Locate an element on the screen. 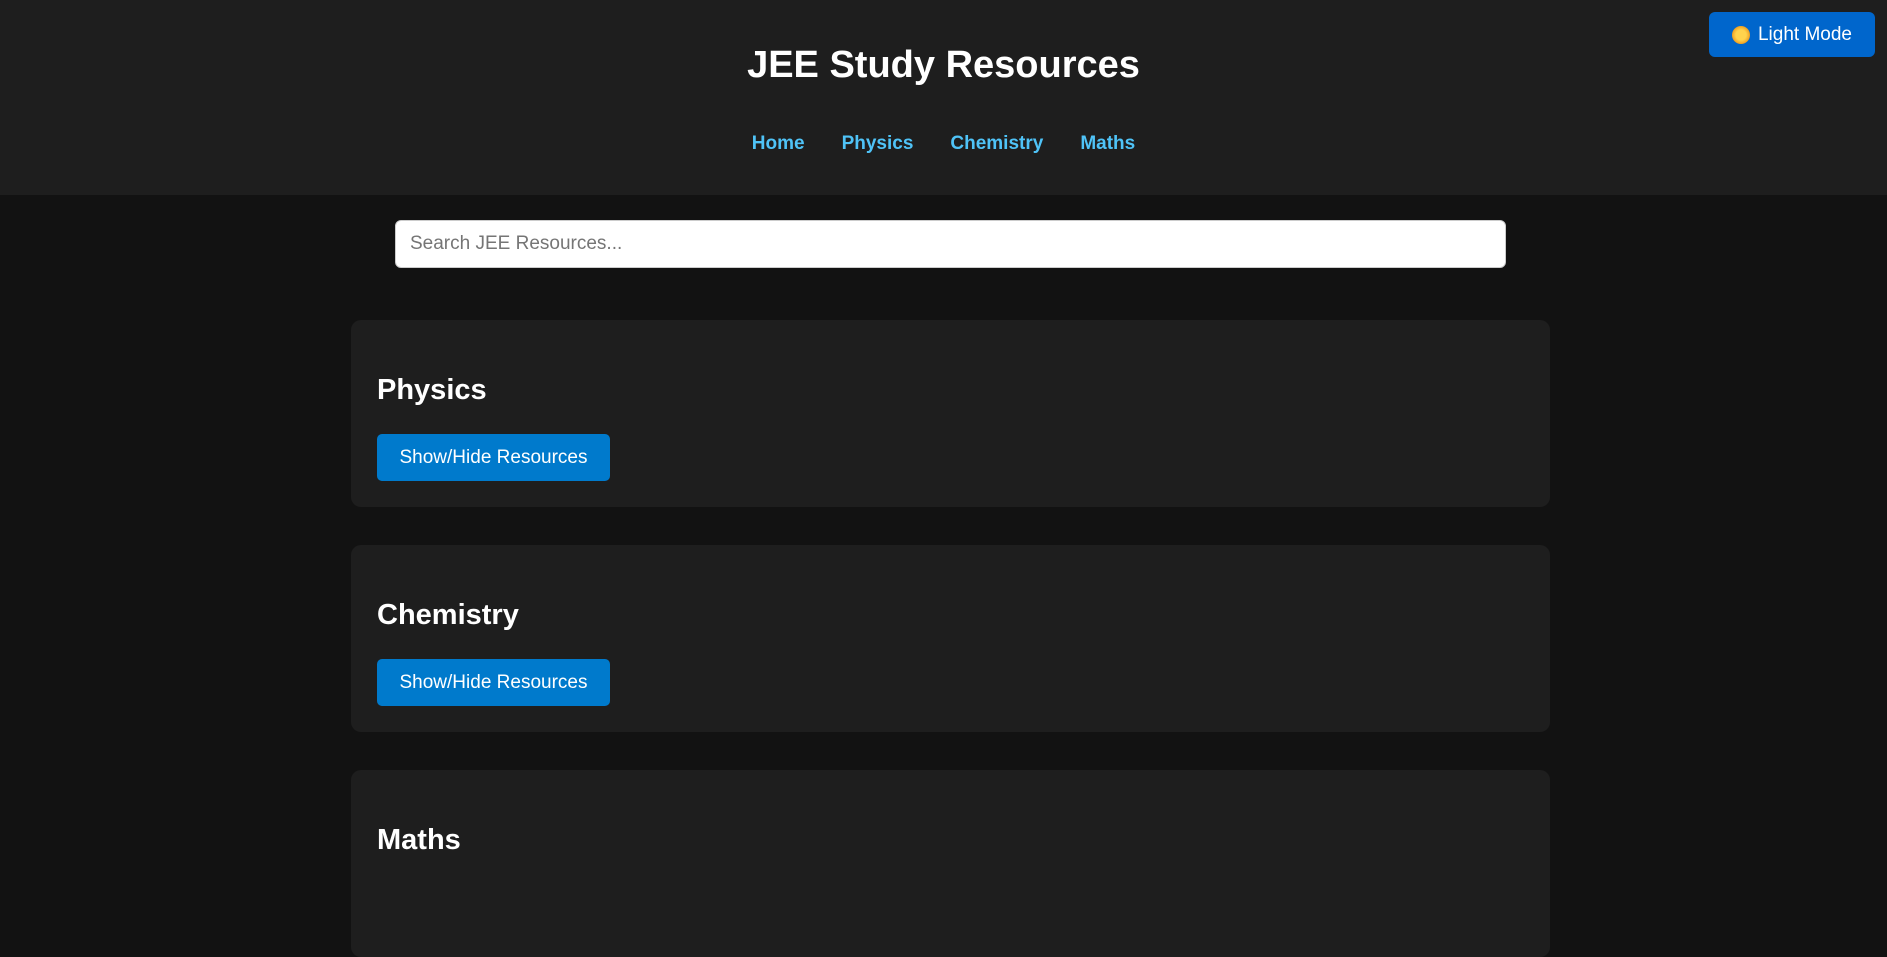 The height and width of the screenshot is (957, 1887). light-mode-label: Light Mode is located at coordinates (1804, 34).